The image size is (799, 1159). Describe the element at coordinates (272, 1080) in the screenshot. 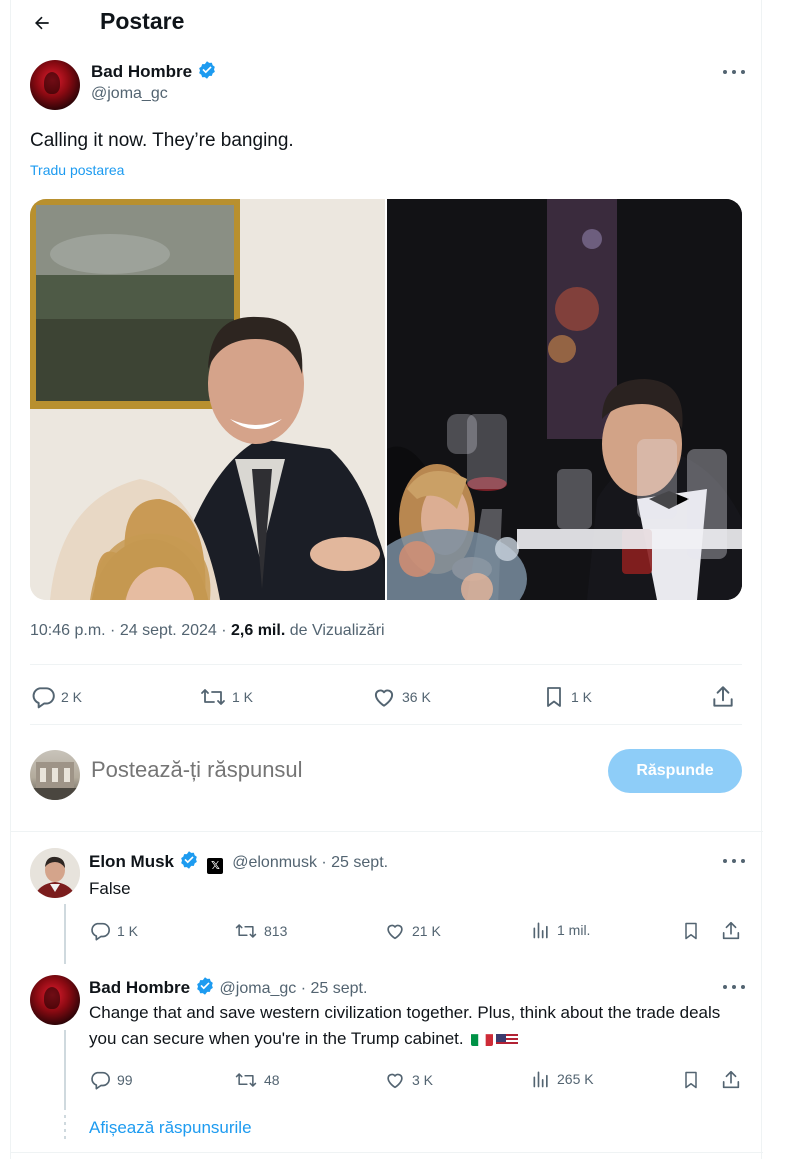

I see `repost-count: 48` at that location.